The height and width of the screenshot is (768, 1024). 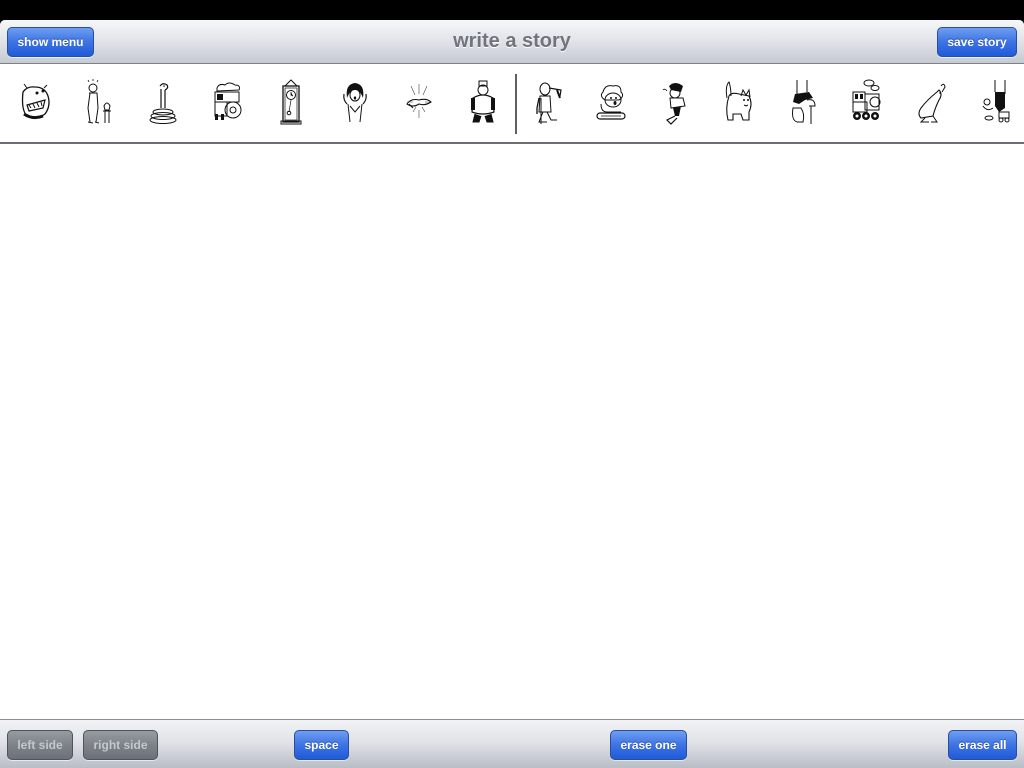 I want to click on picture-item-man, so click(x=99, y=102).